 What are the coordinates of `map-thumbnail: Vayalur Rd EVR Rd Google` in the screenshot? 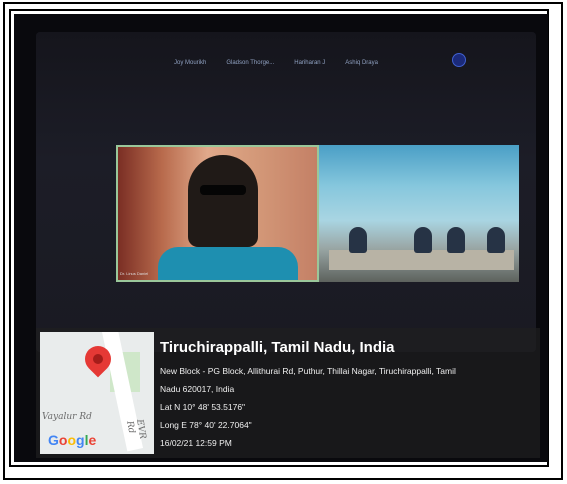 It's located at (97, 393).